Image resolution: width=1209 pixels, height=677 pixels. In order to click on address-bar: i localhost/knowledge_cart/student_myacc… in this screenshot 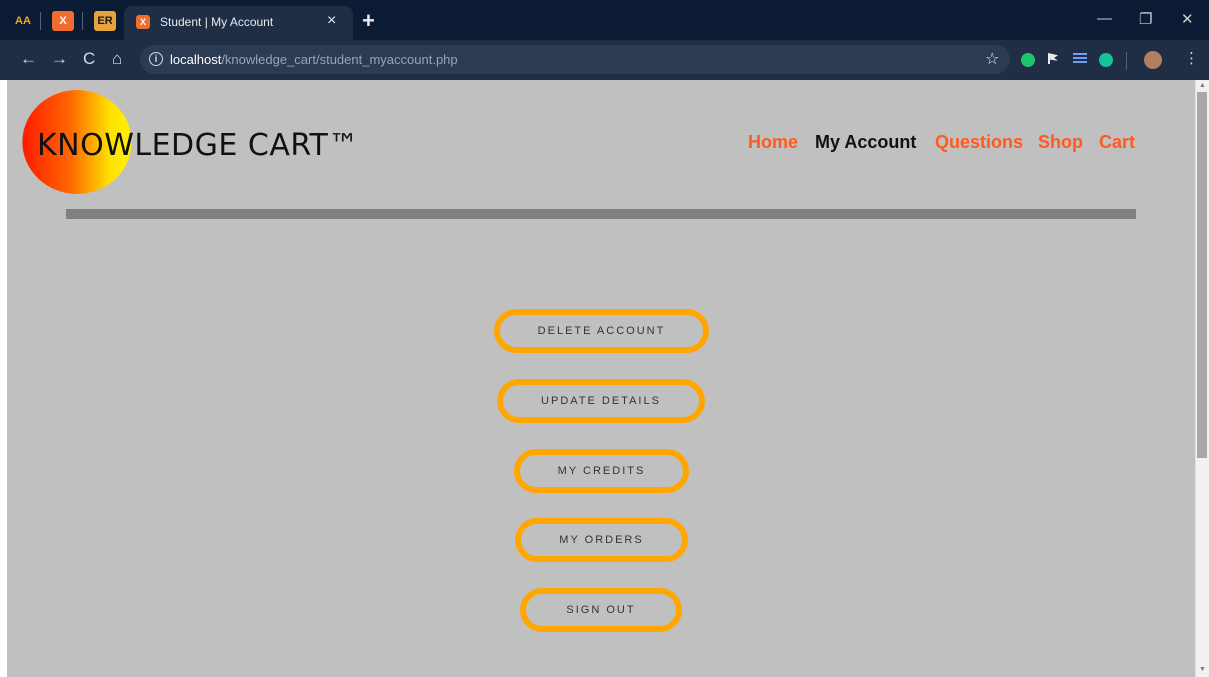, I will do `click(575, 59)`.